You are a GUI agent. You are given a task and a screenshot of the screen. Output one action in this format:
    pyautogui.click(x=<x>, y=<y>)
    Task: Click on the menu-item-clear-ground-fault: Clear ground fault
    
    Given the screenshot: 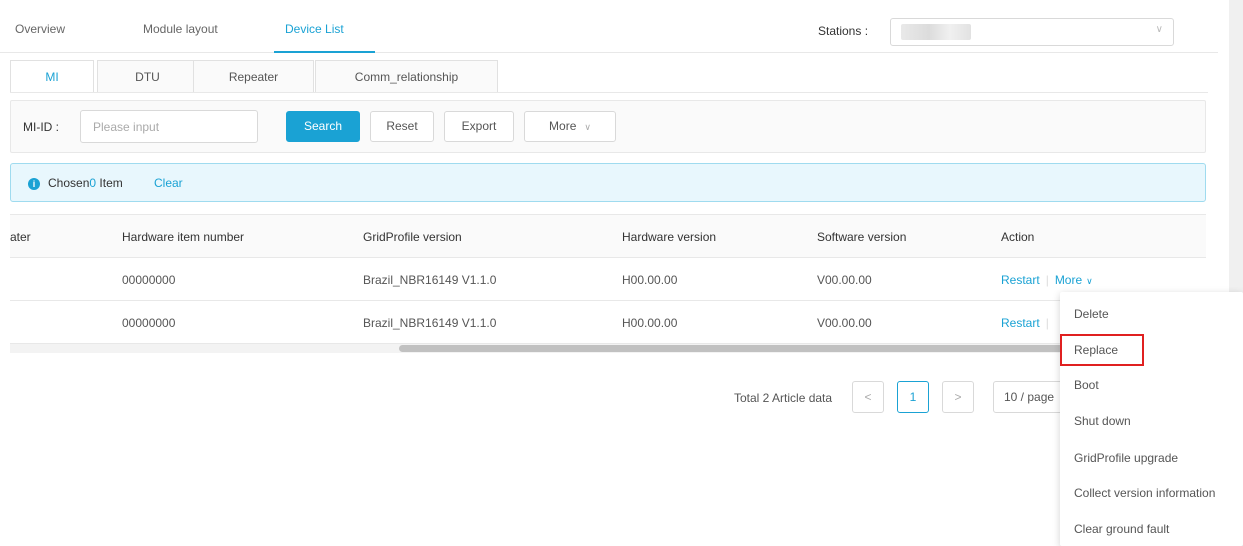 What is the action you would take?
    pyautogui.click(x=1151, y=529)
    